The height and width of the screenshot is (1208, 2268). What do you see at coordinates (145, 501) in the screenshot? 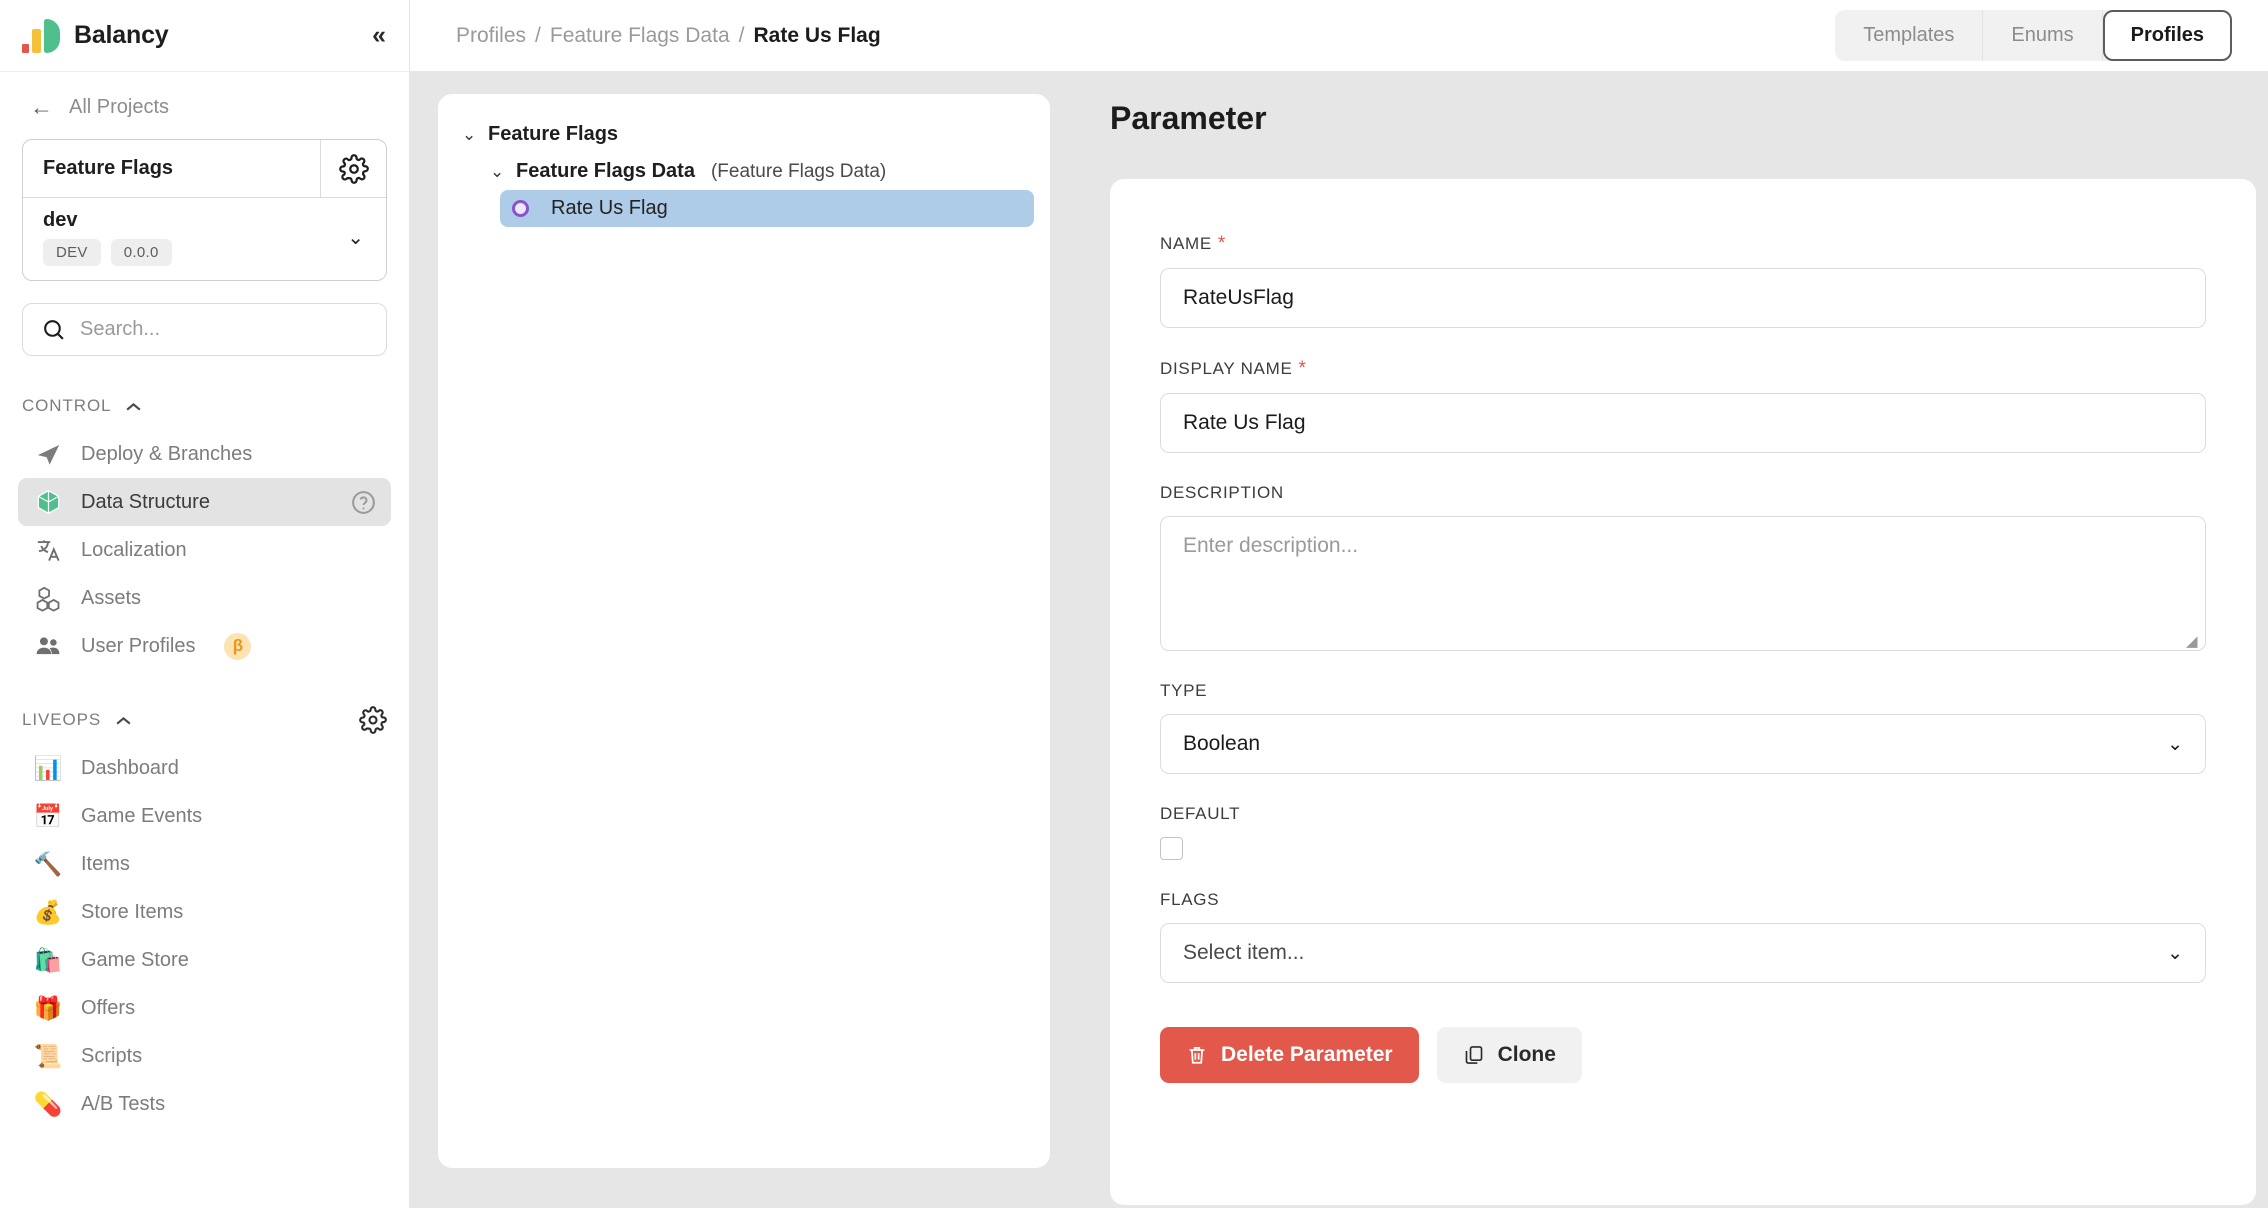
I see `sidebar-item-label: Data Structure` at bounding box center [145, 501].